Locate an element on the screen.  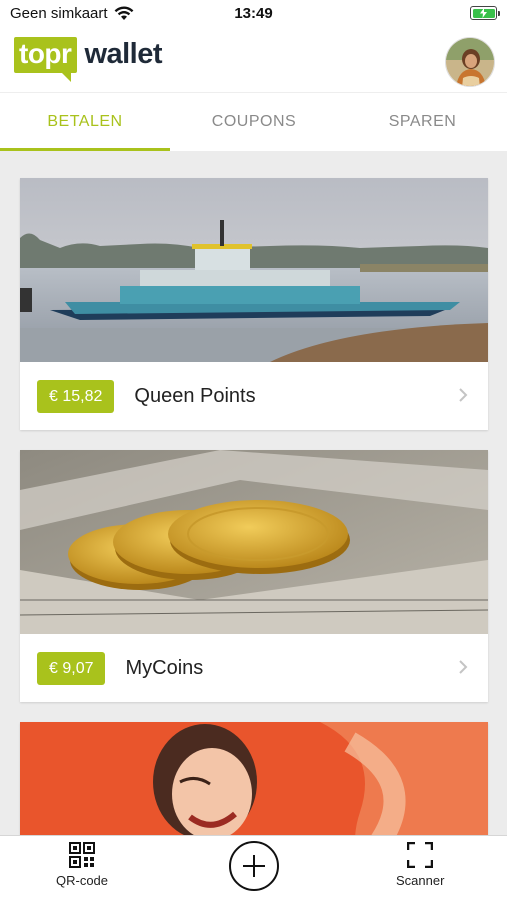
status-bar: Geen simkaart 13:49 is located at coordinates (253, 14).